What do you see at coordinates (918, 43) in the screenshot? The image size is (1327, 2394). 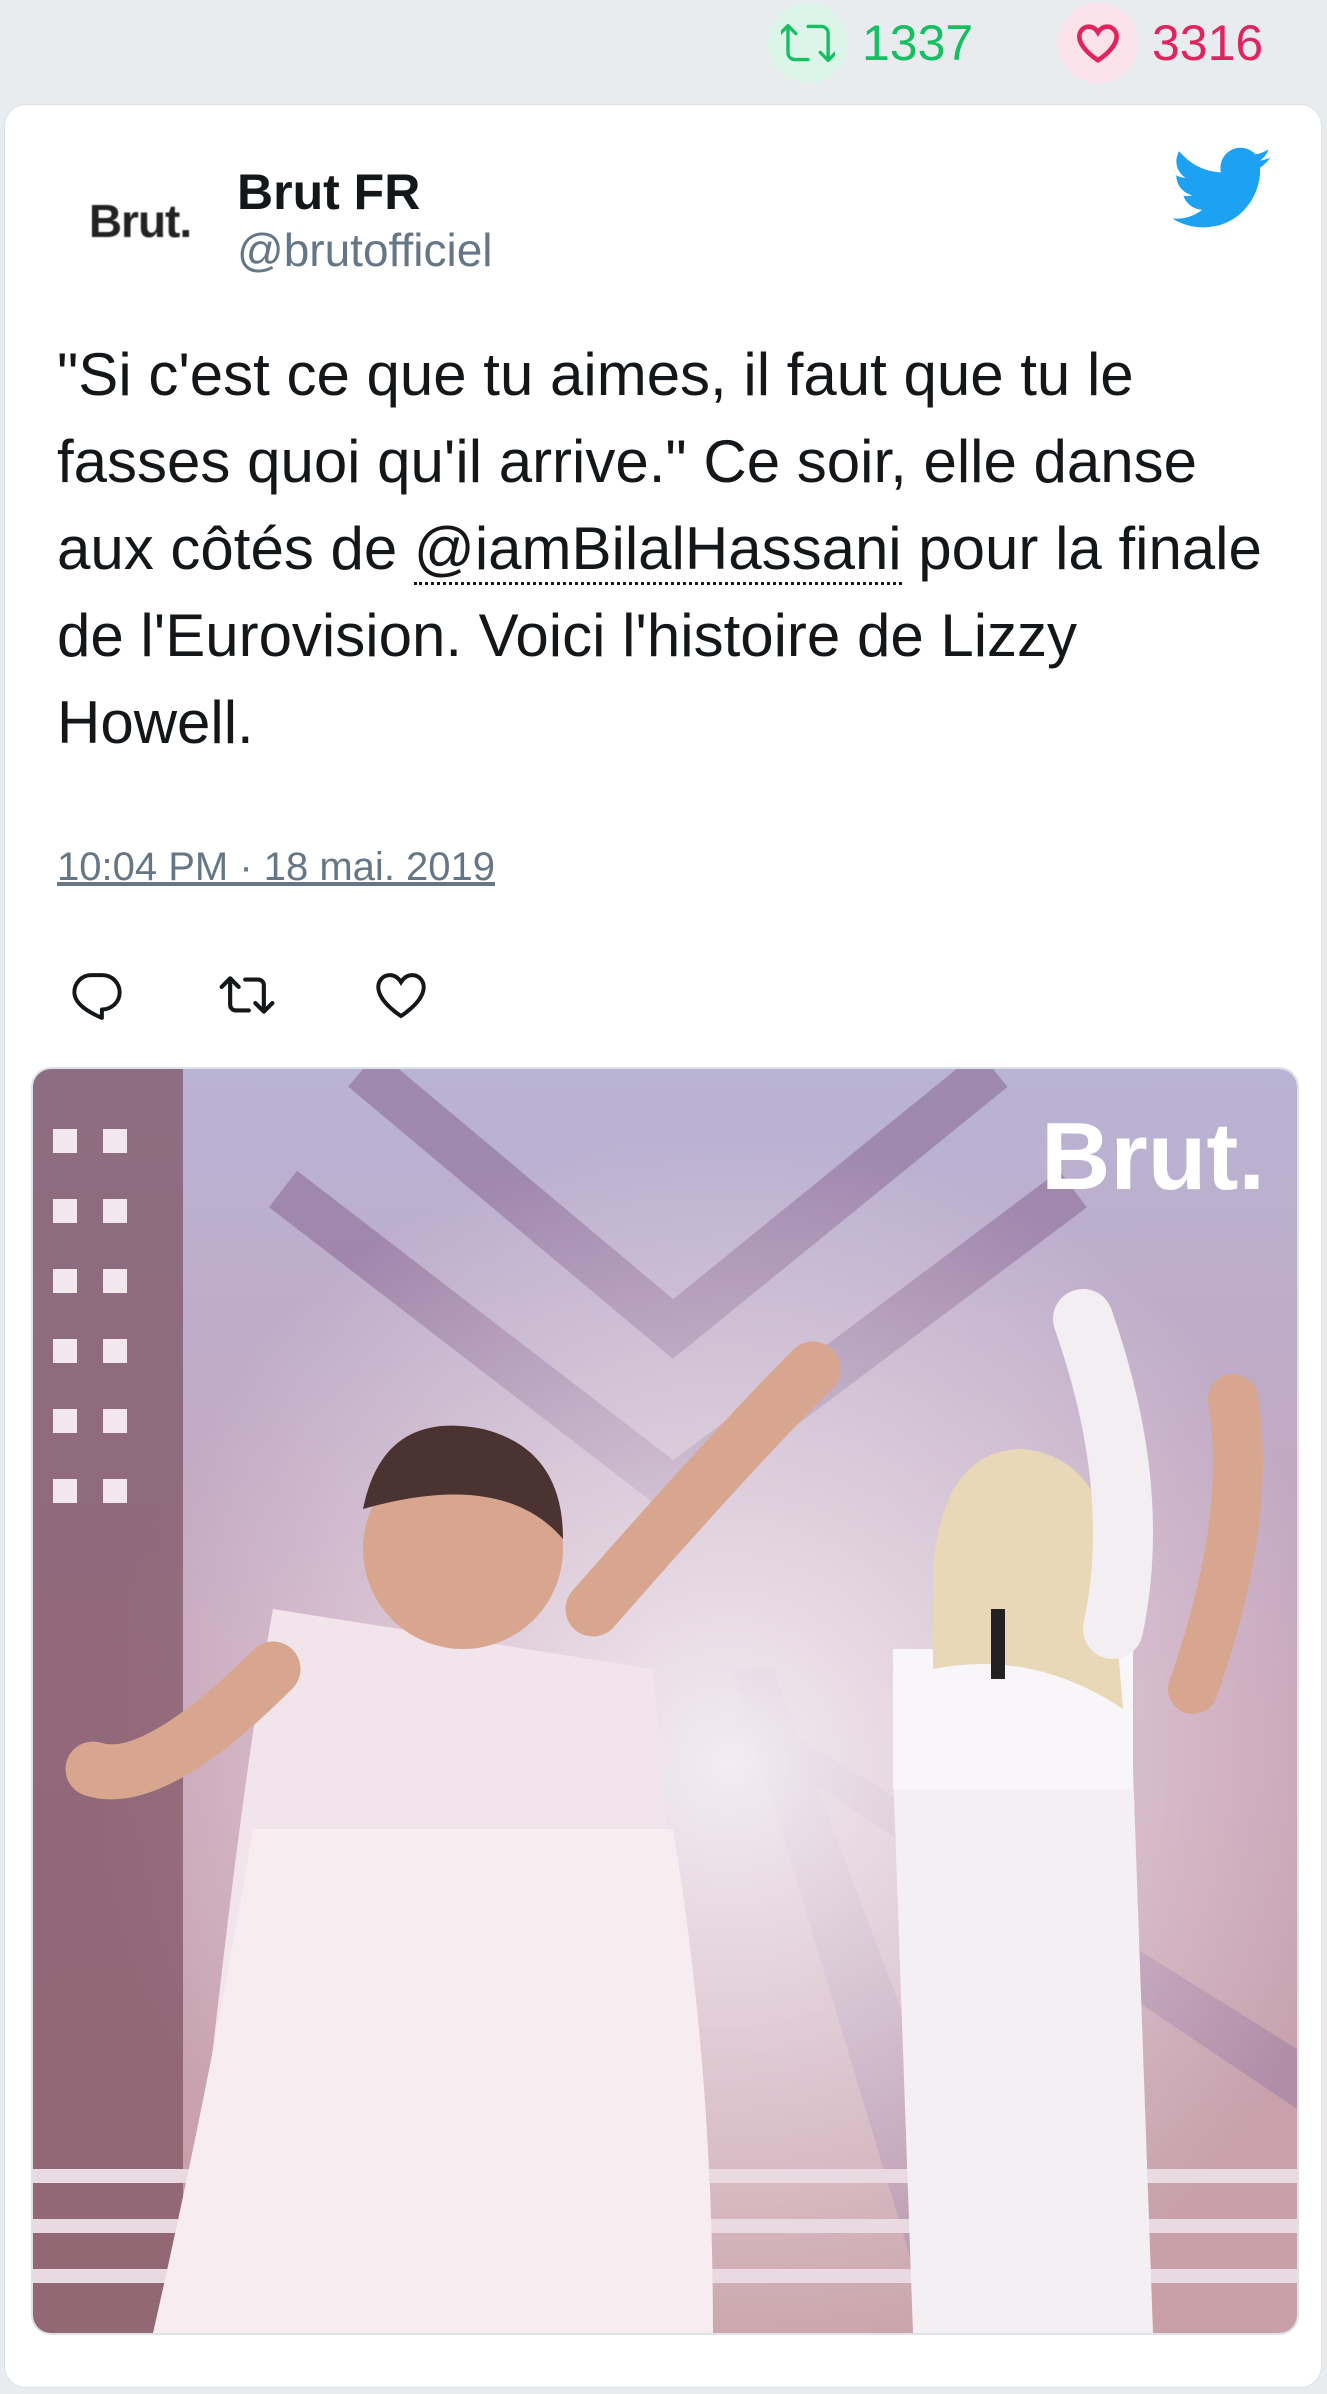 I see `retweet-count: 1337` at bounding box center [918, 43].